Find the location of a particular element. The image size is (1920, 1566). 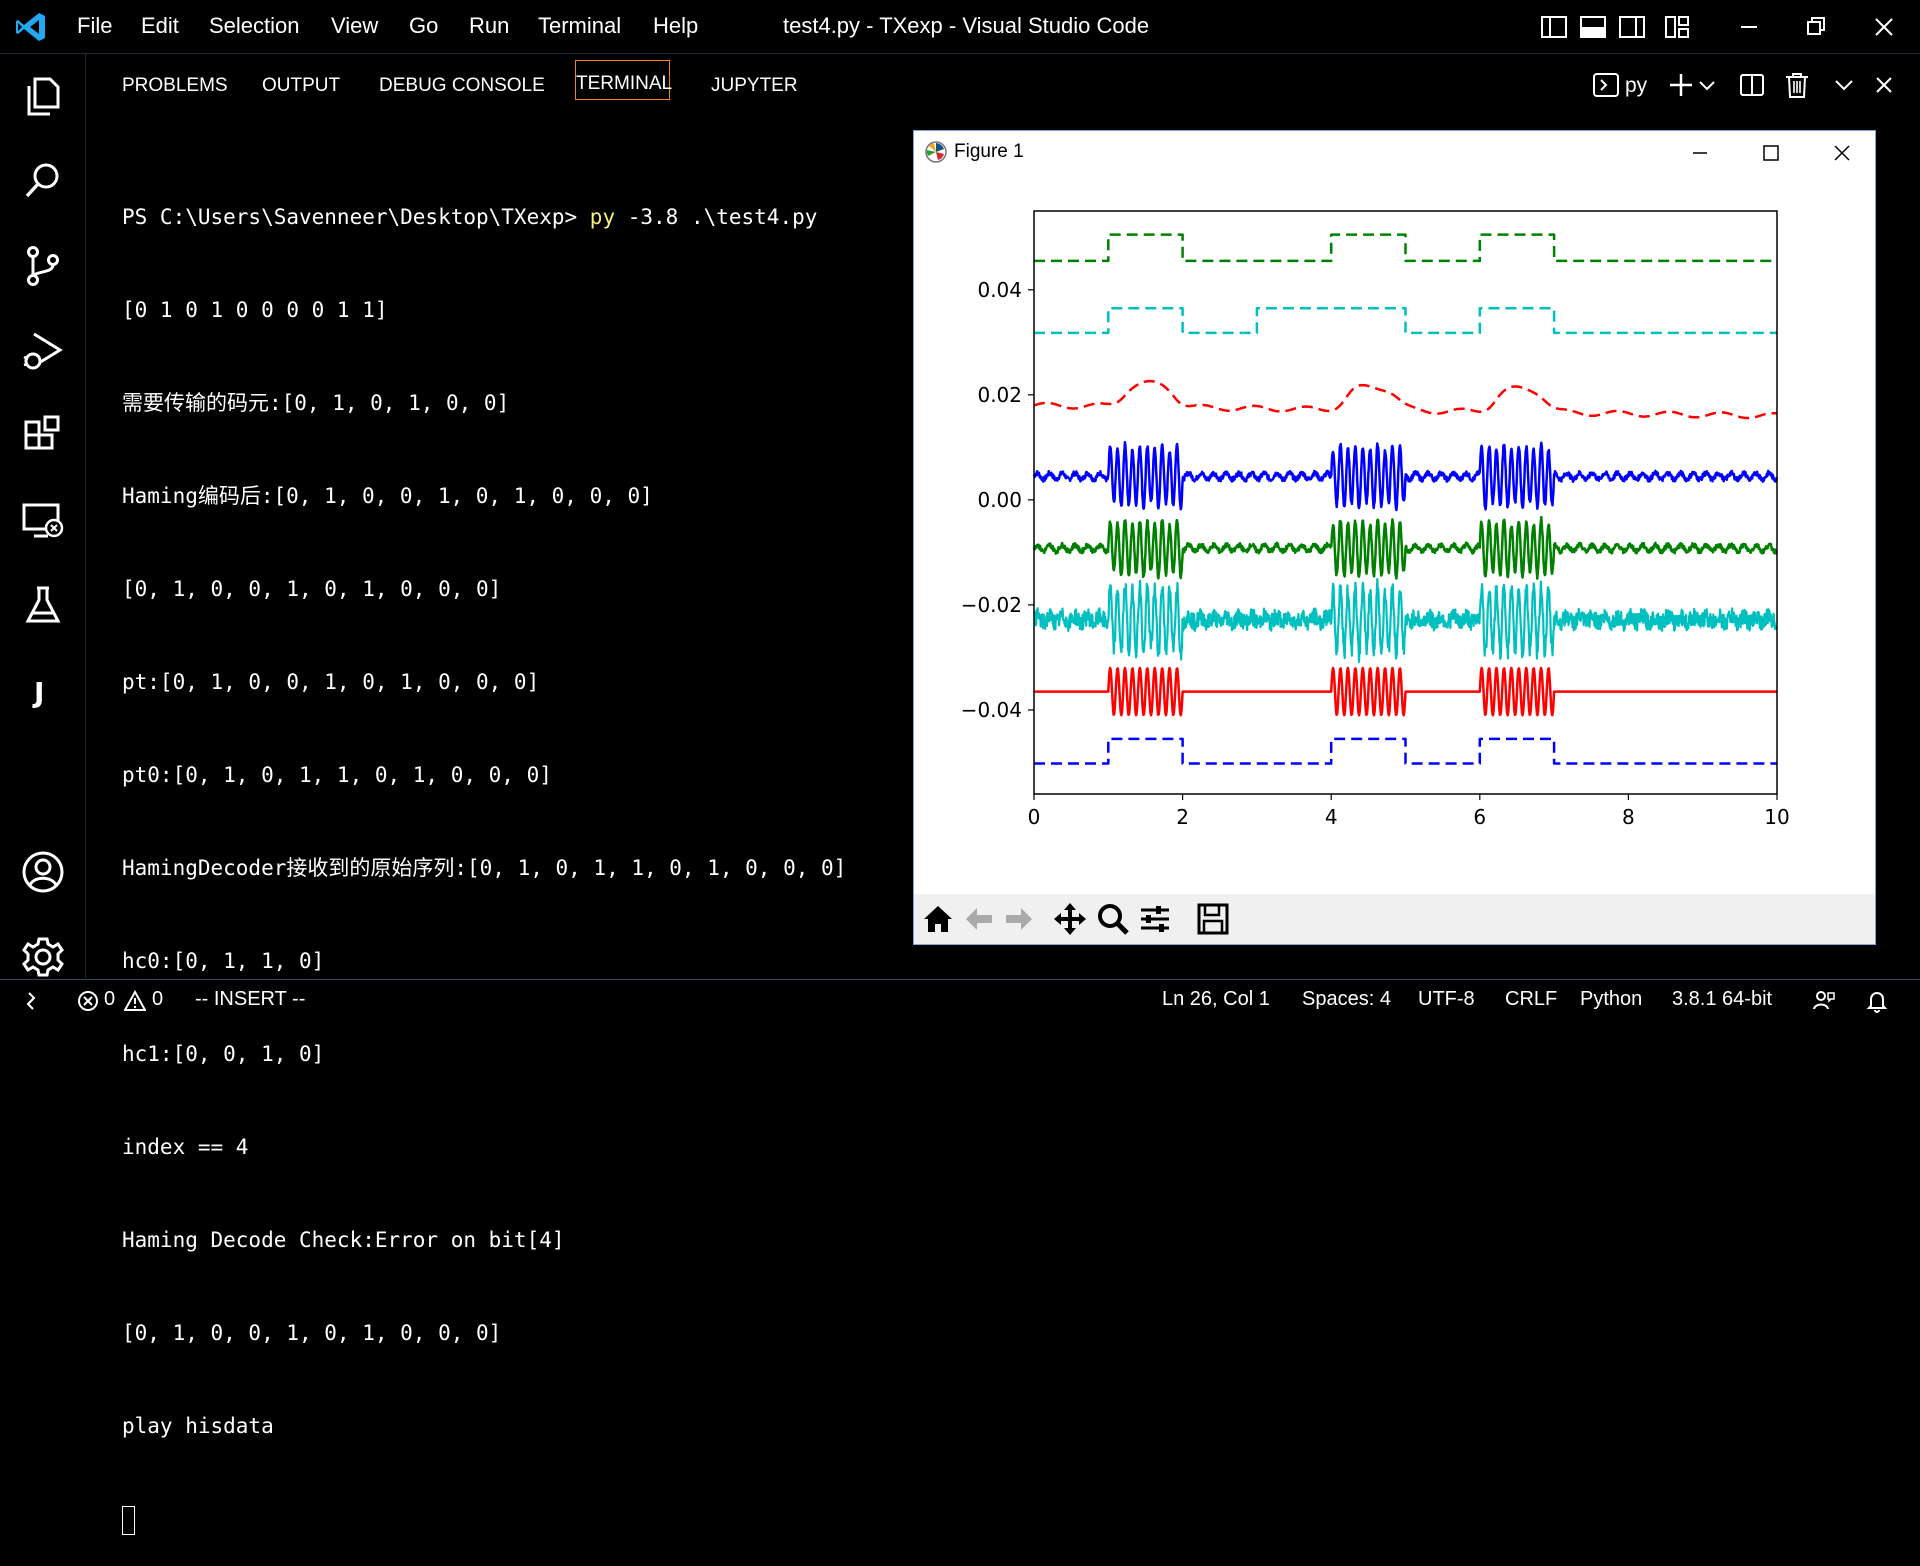

save-icon is located at coordinates (1213, 919).